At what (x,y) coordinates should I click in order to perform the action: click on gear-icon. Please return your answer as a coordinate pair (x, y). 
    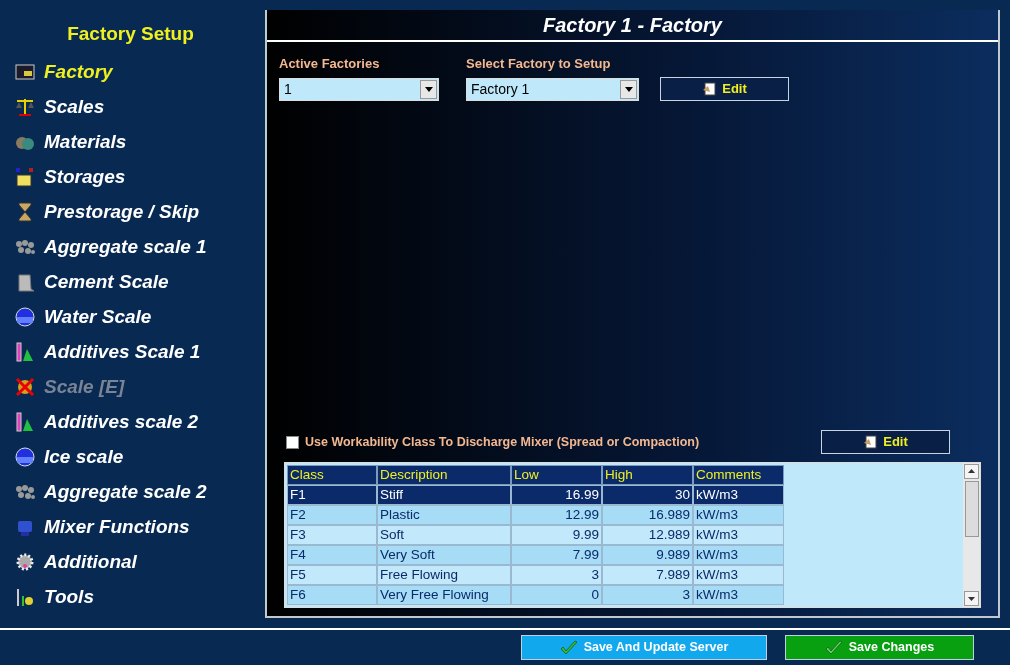
    Looking at the image, I should click on (25, 562).